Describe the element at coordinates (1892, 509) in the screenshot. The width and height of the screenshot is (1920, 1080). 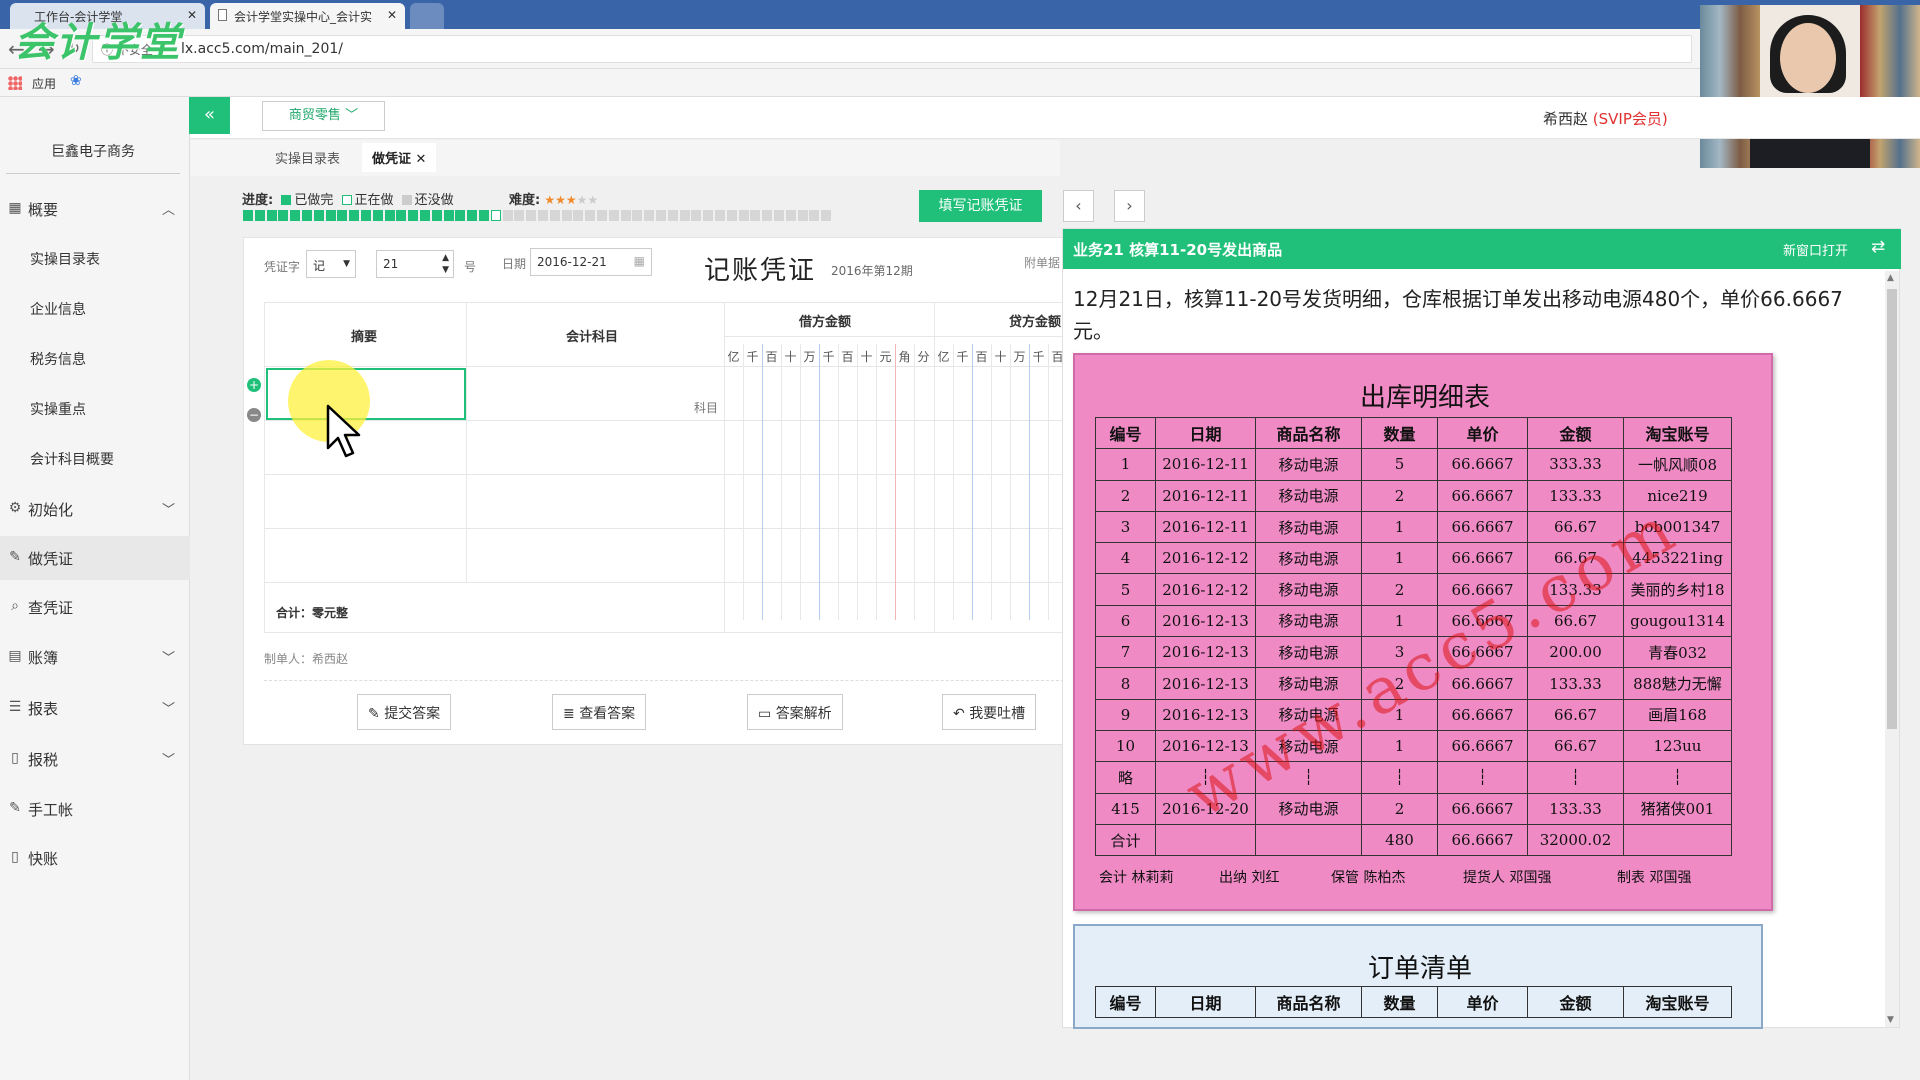
I see `scroll-thumb` at that location.